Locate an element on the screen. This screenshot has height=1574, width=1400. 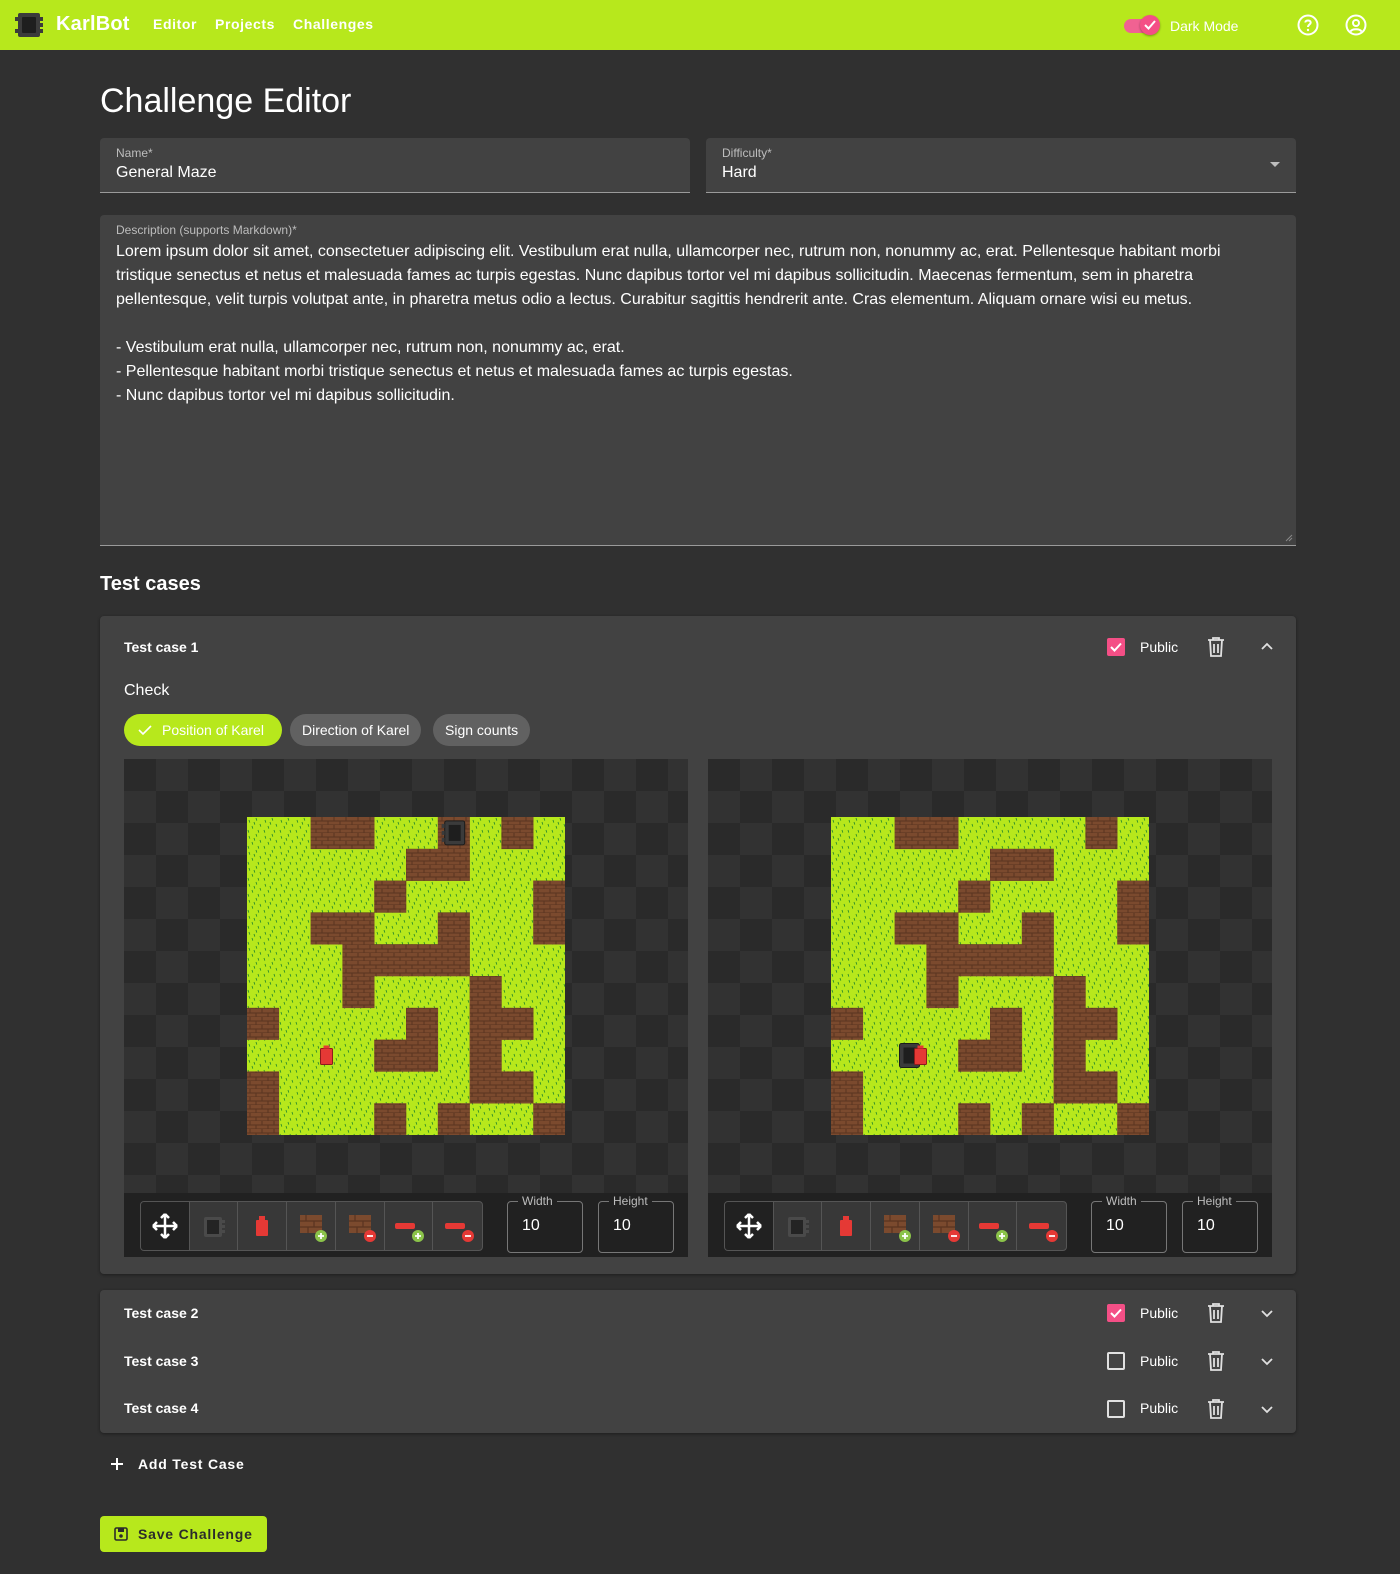
pre-world-canvas: Width 10 Height 10 is located at coordinates (406, 1008).